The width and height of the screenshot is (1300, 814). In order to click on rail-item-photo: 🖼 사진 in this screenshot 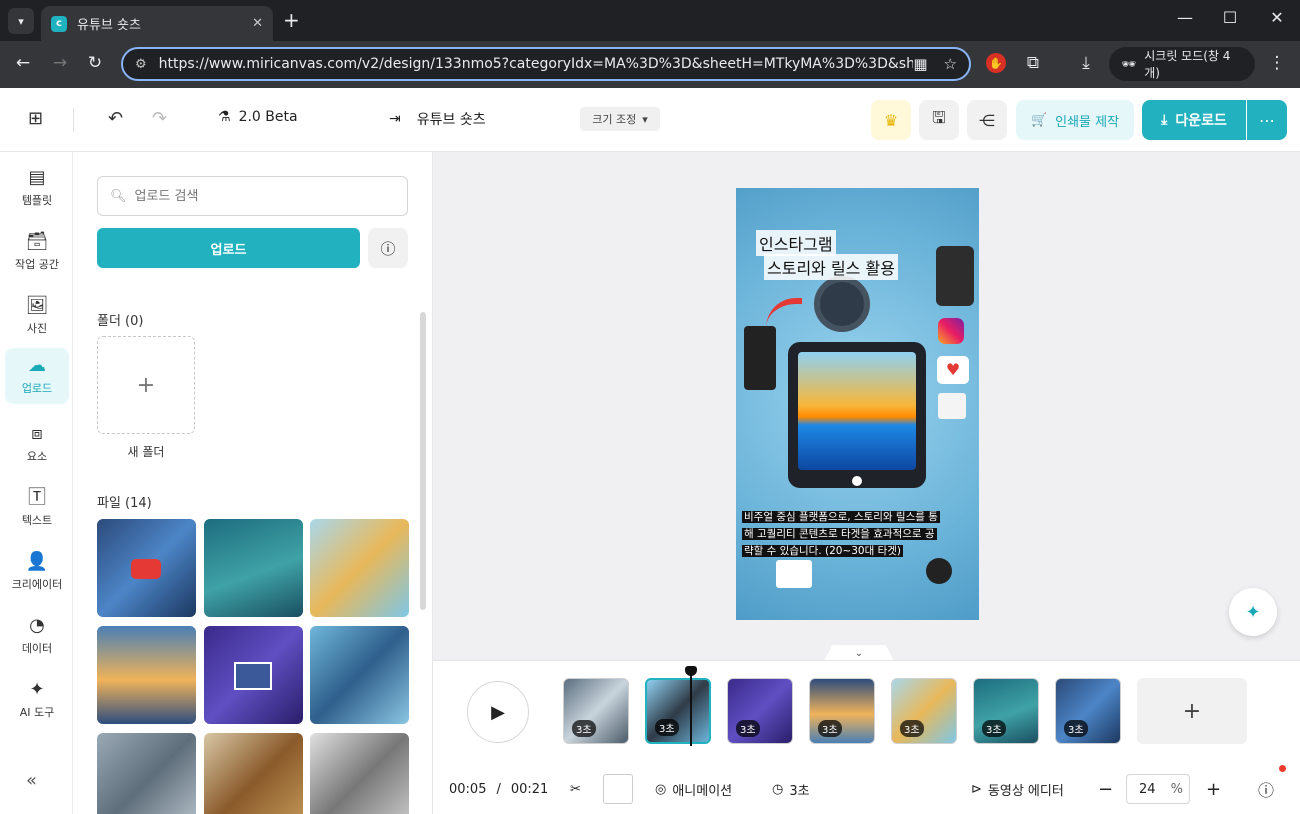, I will do `click(37, 316)`.